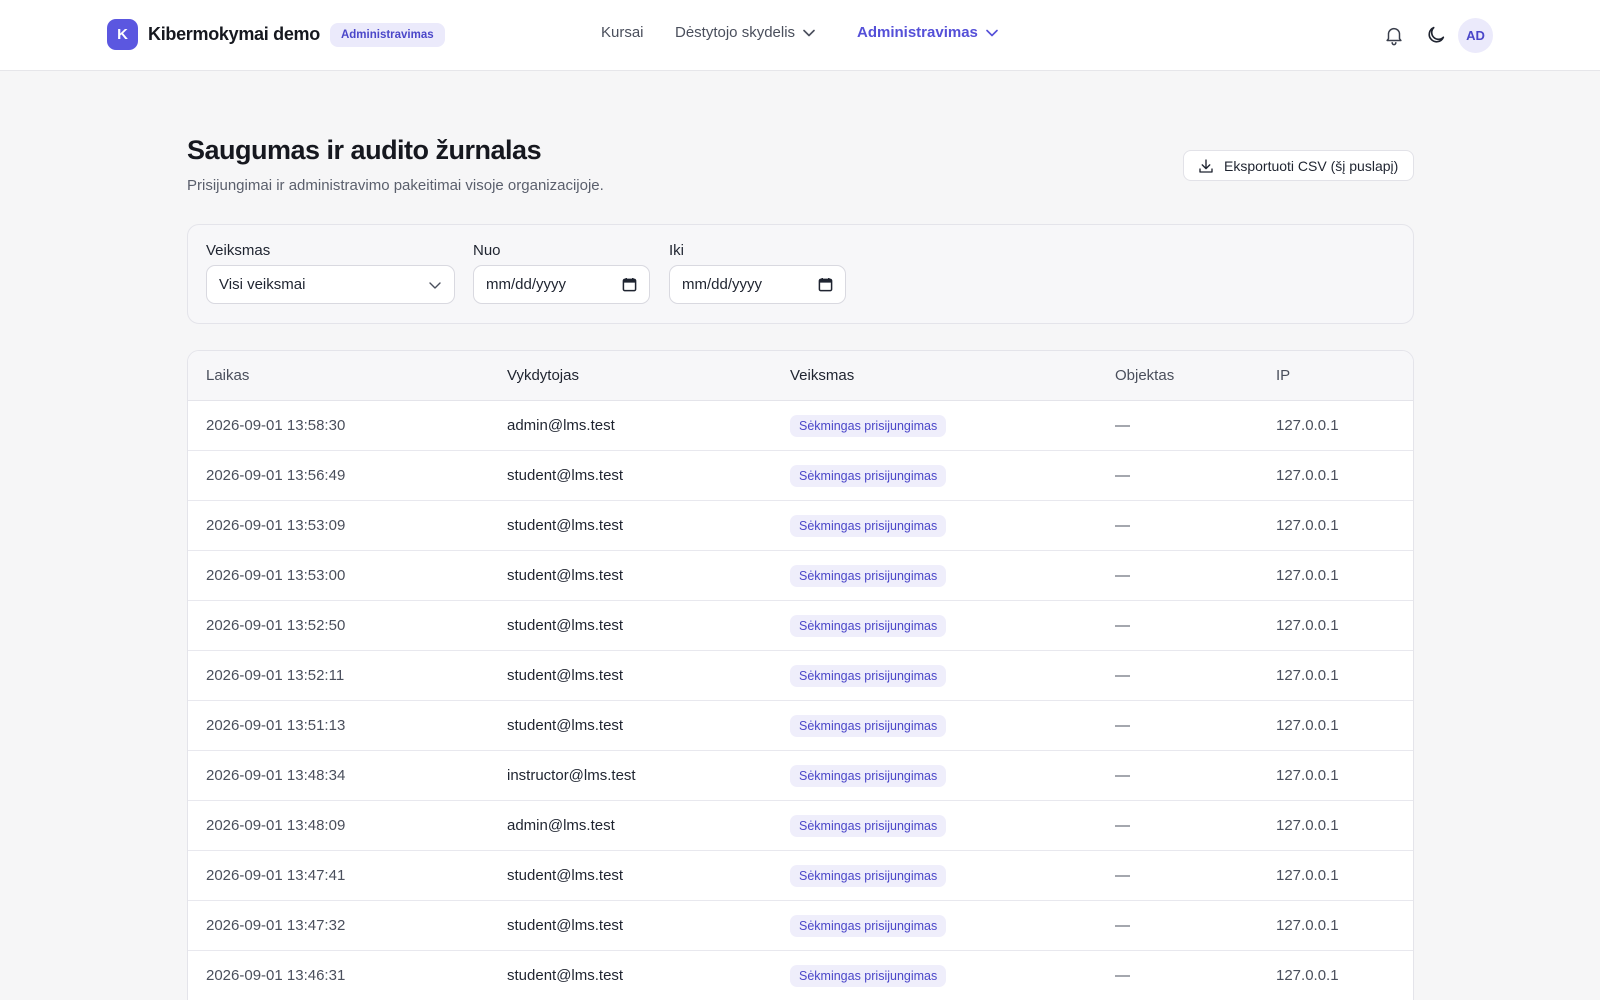 This screenshot has width=1600, height=1000. I want to click on col-ip-header: IP, so click(1283, 375).